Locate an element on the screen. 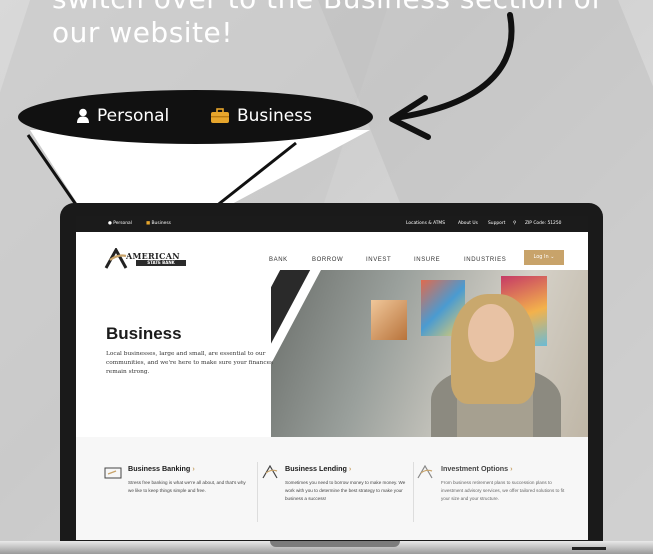 This screenshot has width=653, height=554. chevron-down-icon: ⌄ is located at coordinates (552, 257).